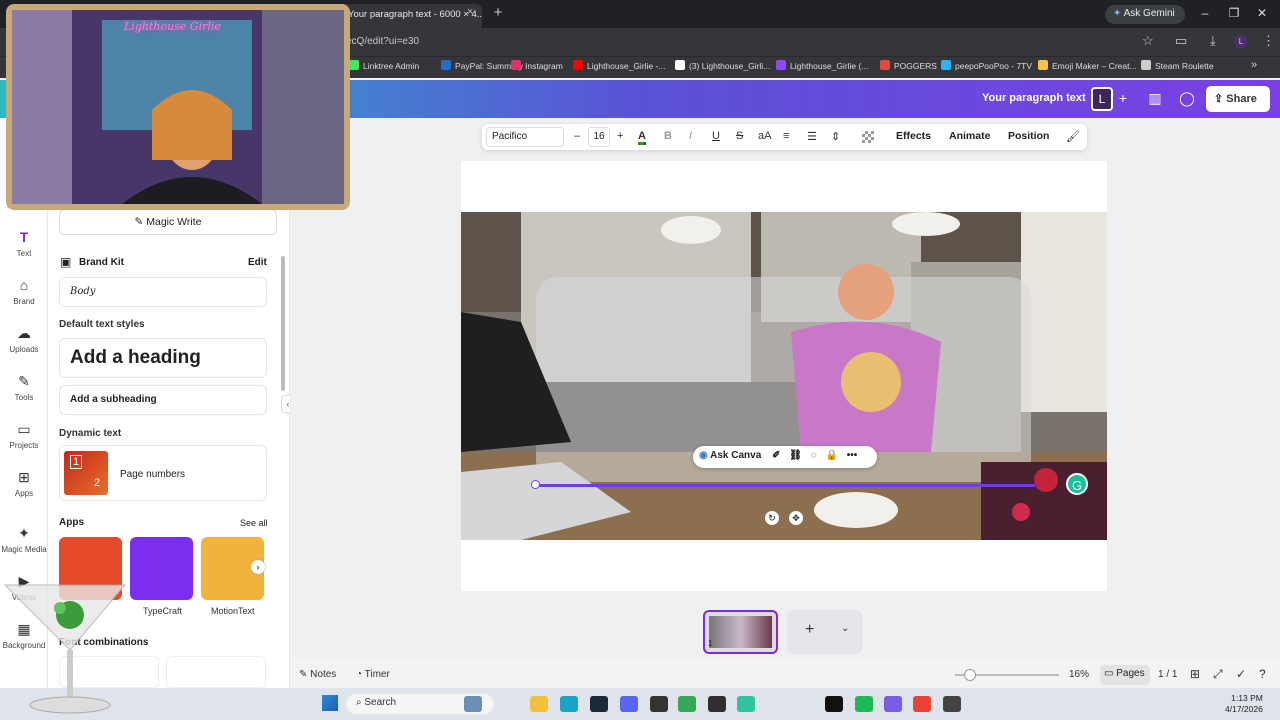 This screenshot has width=1280, height=720. What do you see at coordinates (1034, 98) in the screenshot?
I see `document-title: Your paragraph text` at bounding box center [1034, 98].